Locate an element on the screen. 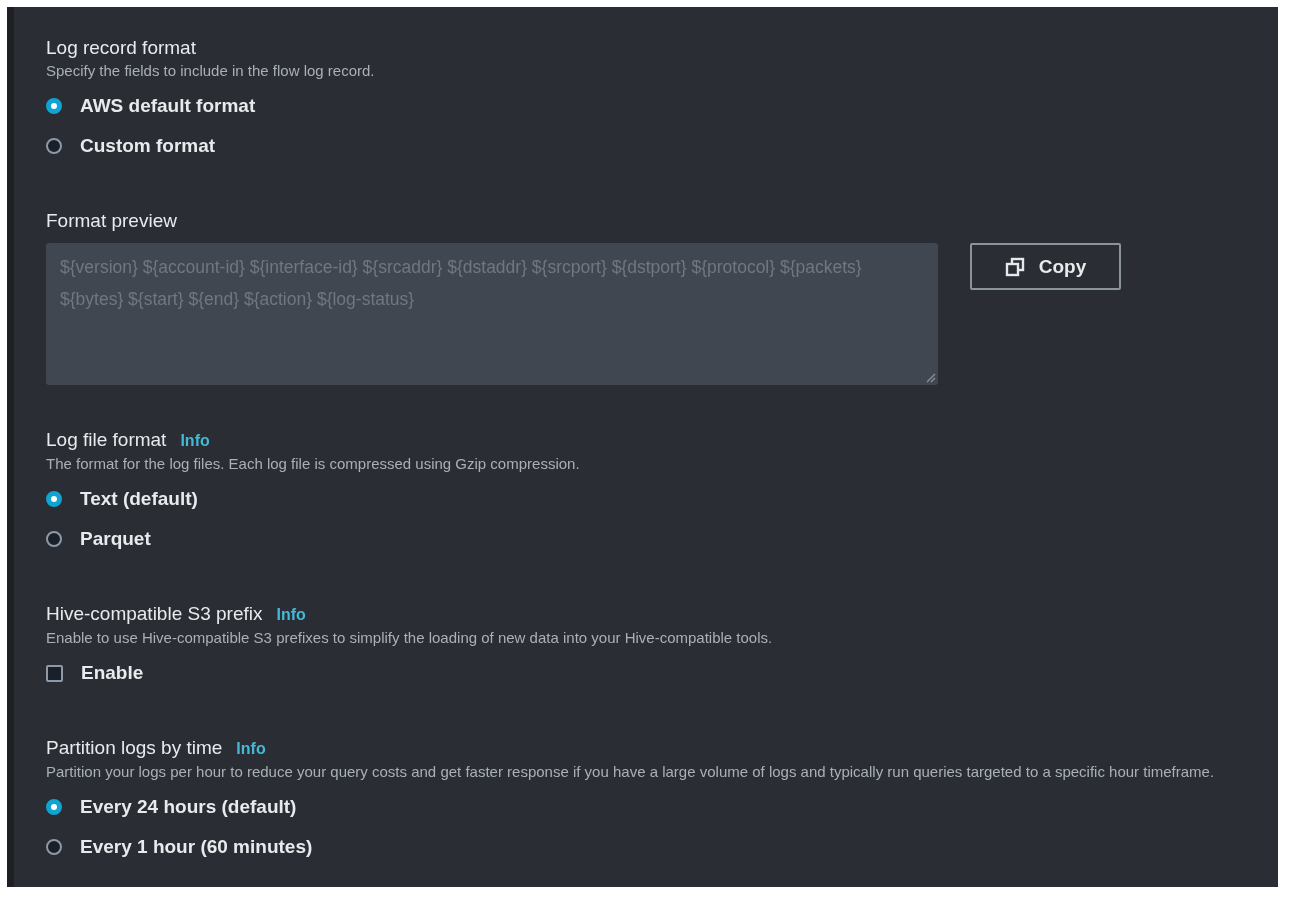  option-label: Every 1 hour (60 minutes) is located at coordinates (196, 847).